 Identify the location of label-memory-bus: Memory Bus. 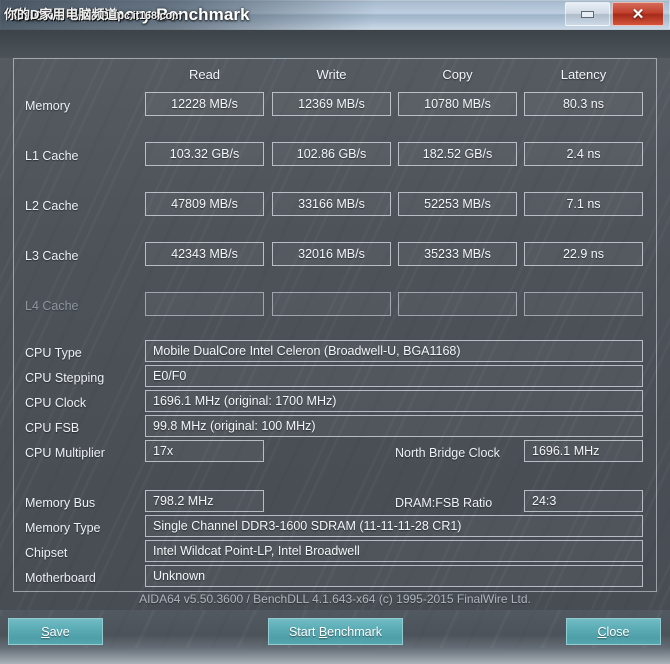
(60, 503).